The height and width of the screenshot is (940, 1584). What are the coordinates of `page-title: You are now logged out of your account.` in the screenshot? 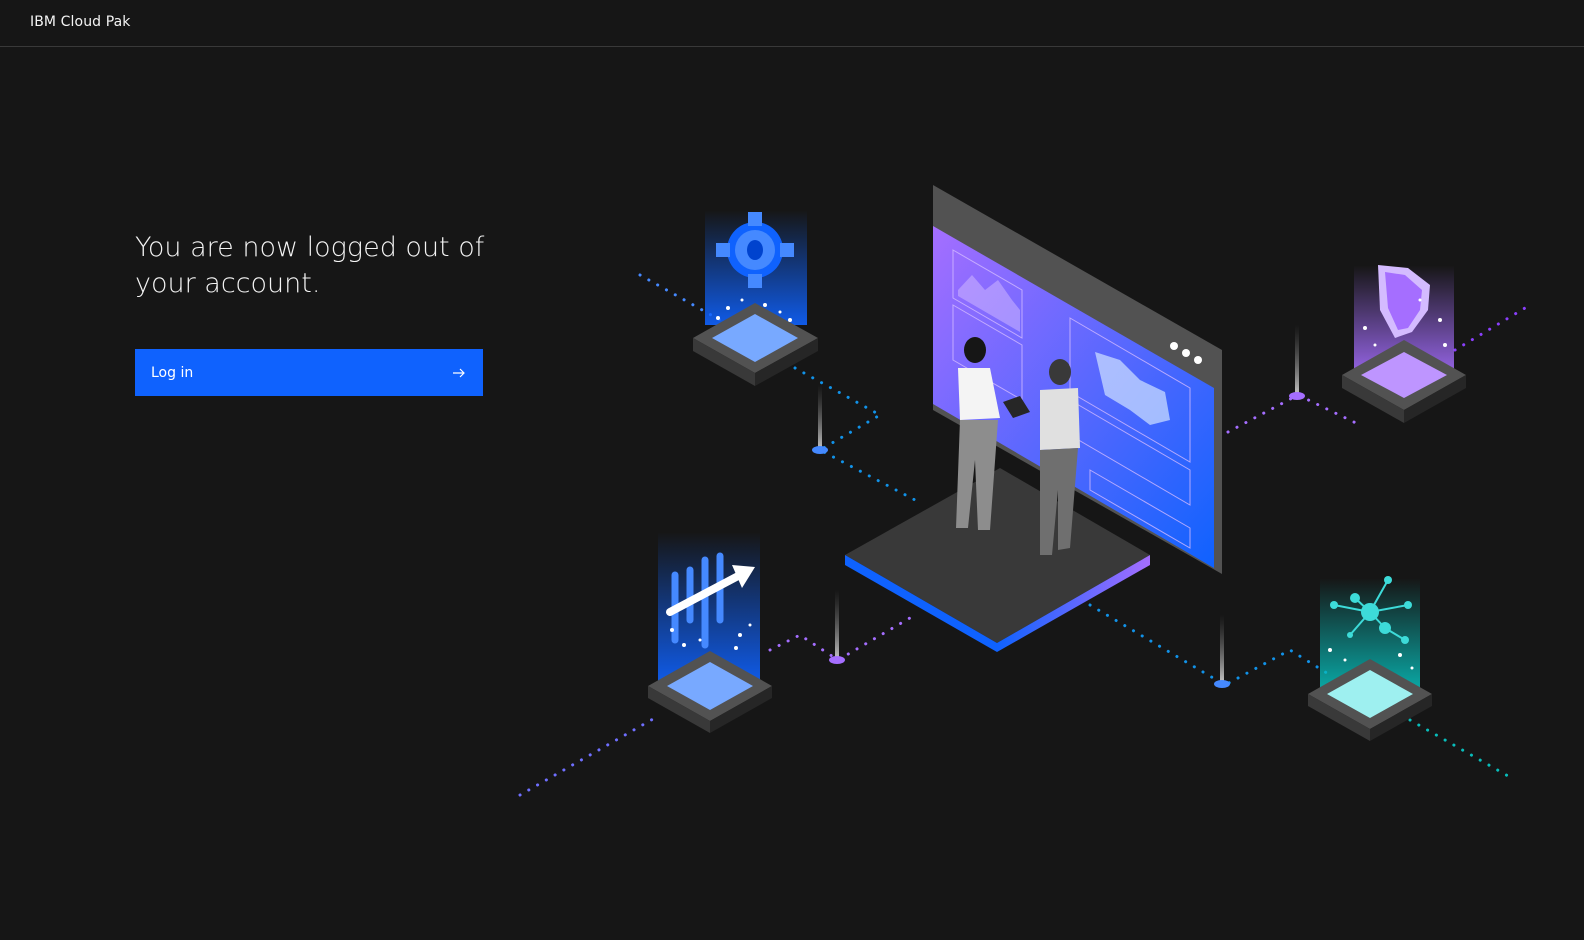 It's located at (310, 265).